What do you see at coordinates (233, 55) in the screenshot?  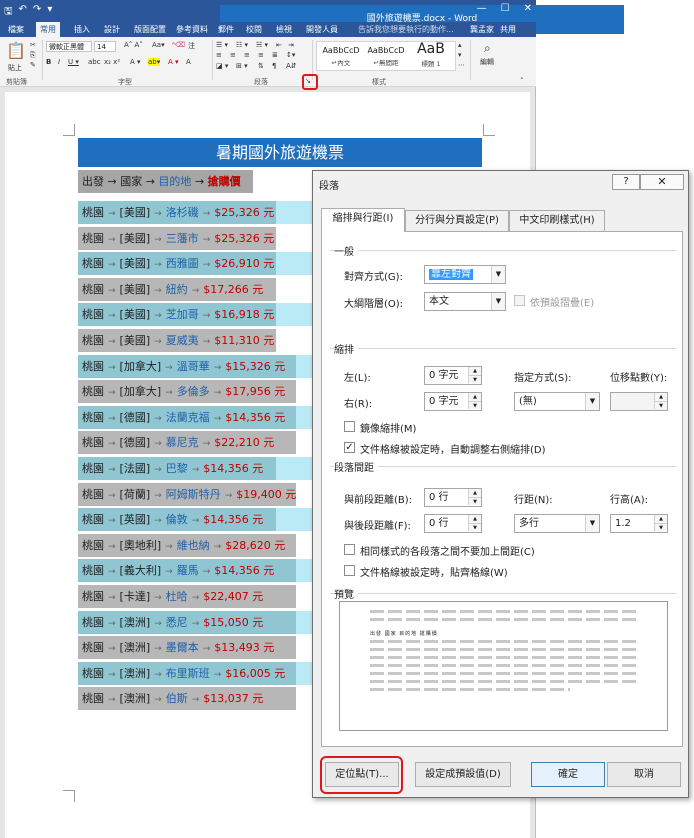 I see `align-center-icon: ≡` at bounding box center [233, 55].